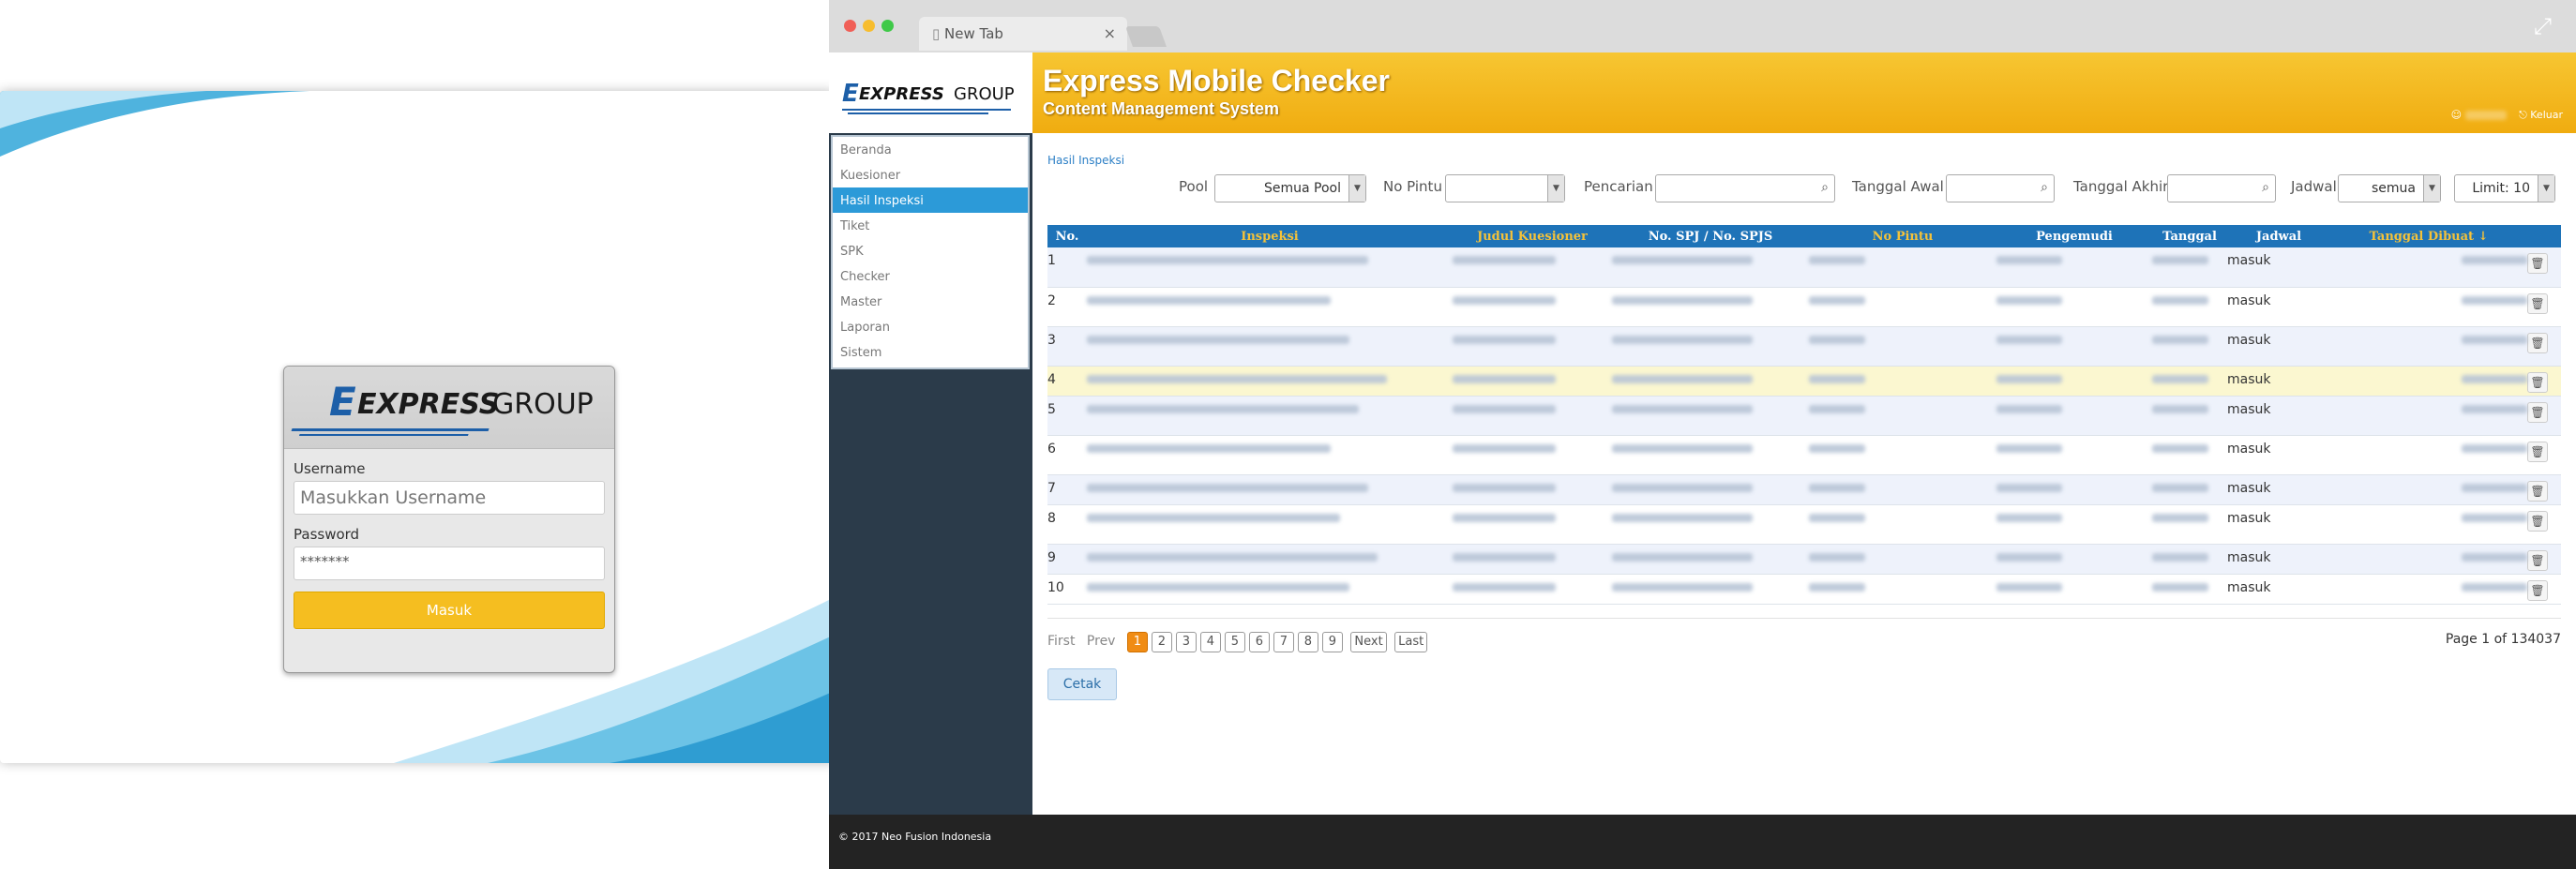  What do you see at coordinates (1532, 236) in the screenshot?
I see `col-judul-kuesioner: Judul Kuesioner` at bounding box center [1532, 236].